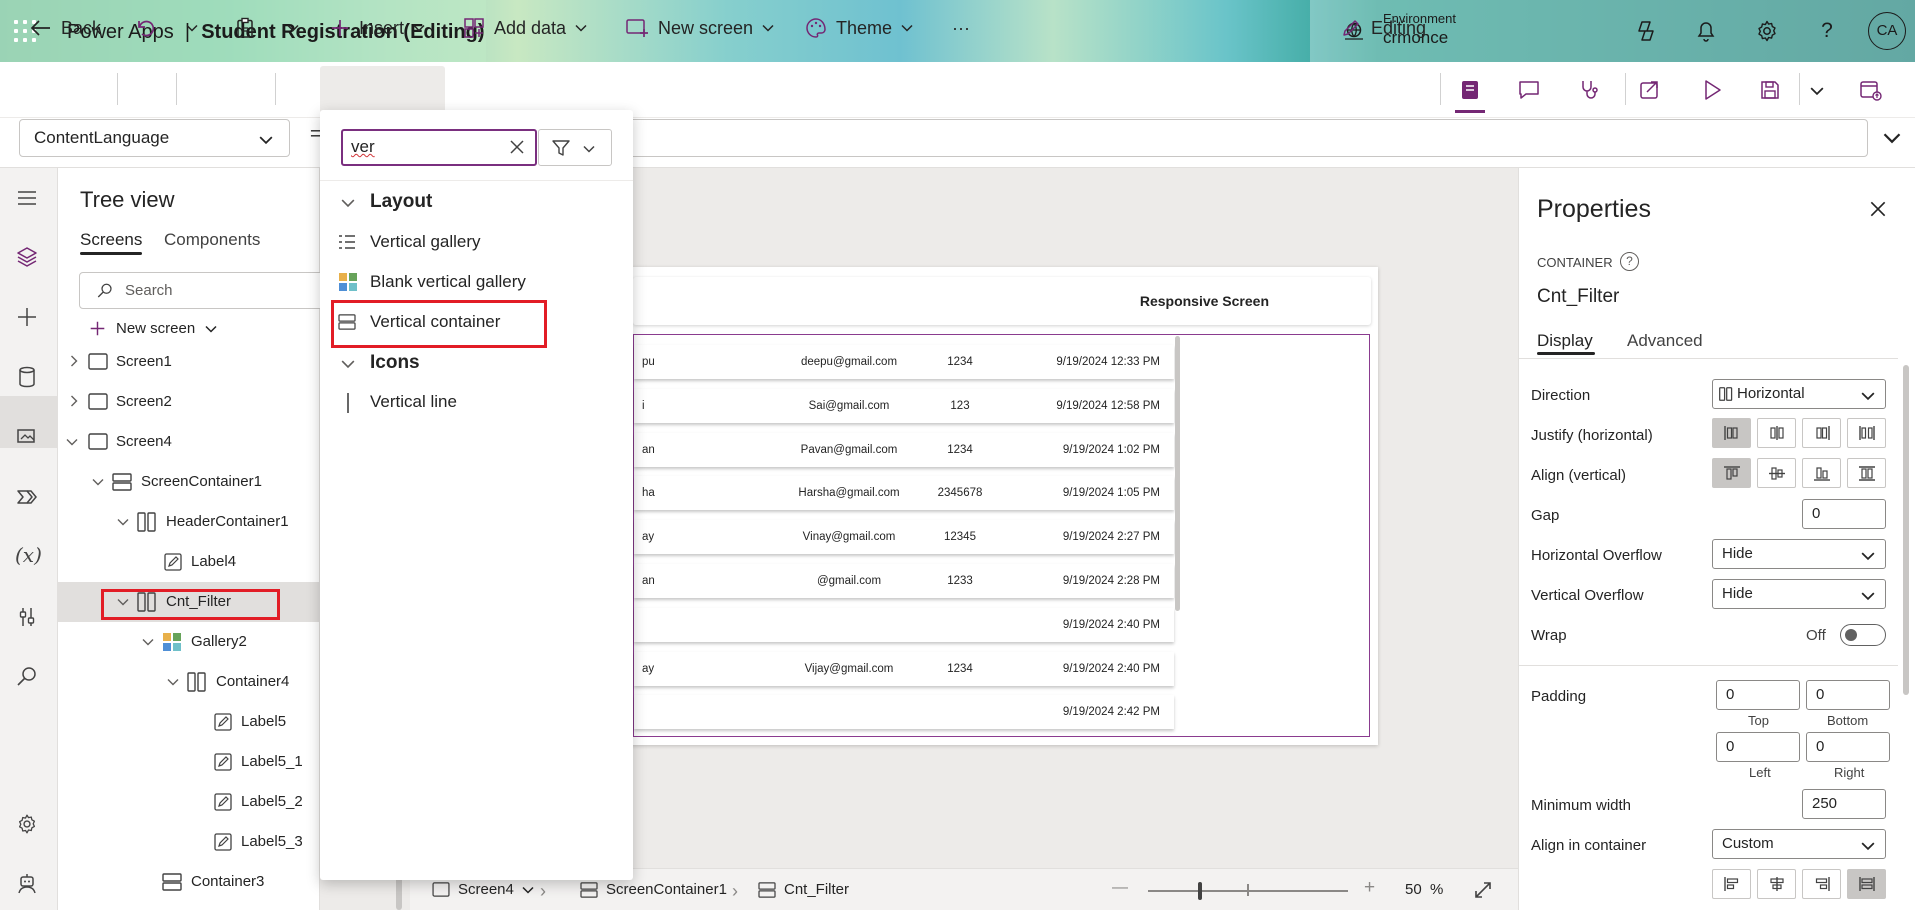  Describe the element at coordinates (1758, 747) in the screenshot. I see `padding-left-input: 0` at that location.